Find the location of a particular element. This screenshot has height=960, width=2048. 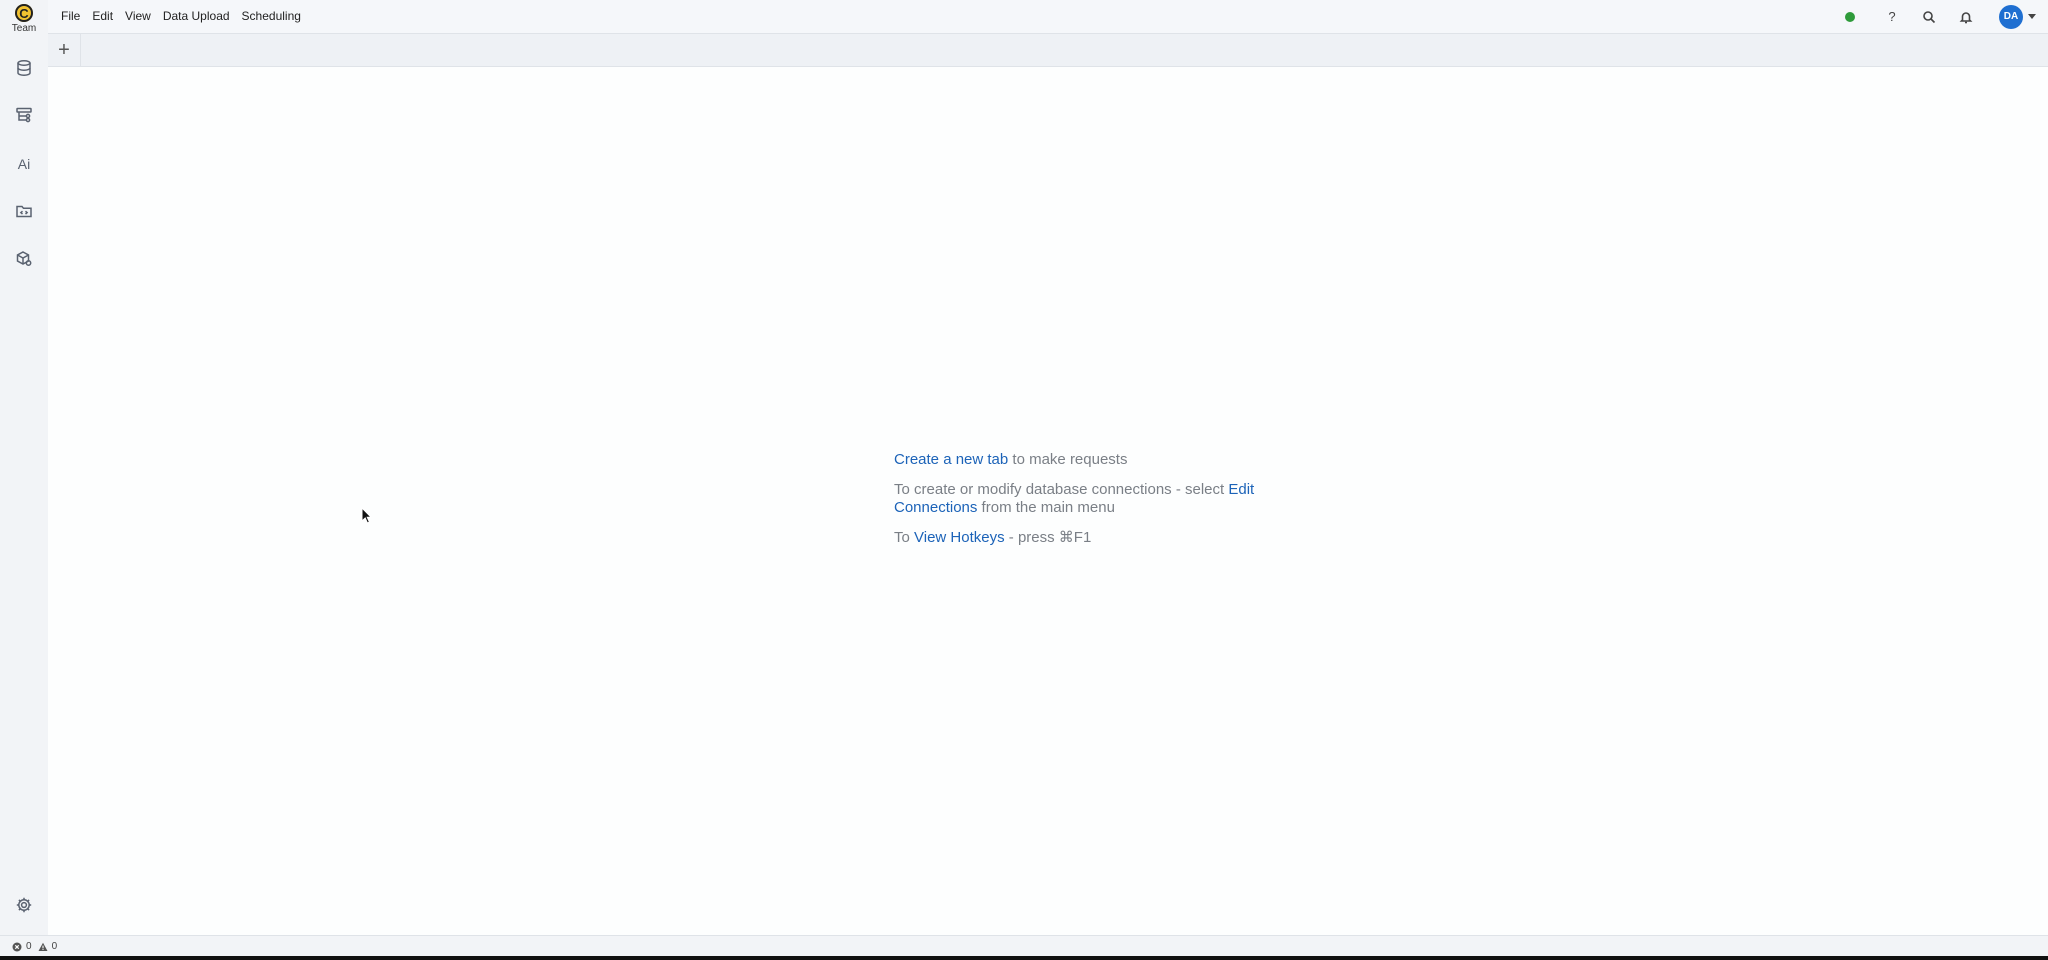

hint-new-tab: Create a new tab to make requests is located at coordinates (1104, 460).